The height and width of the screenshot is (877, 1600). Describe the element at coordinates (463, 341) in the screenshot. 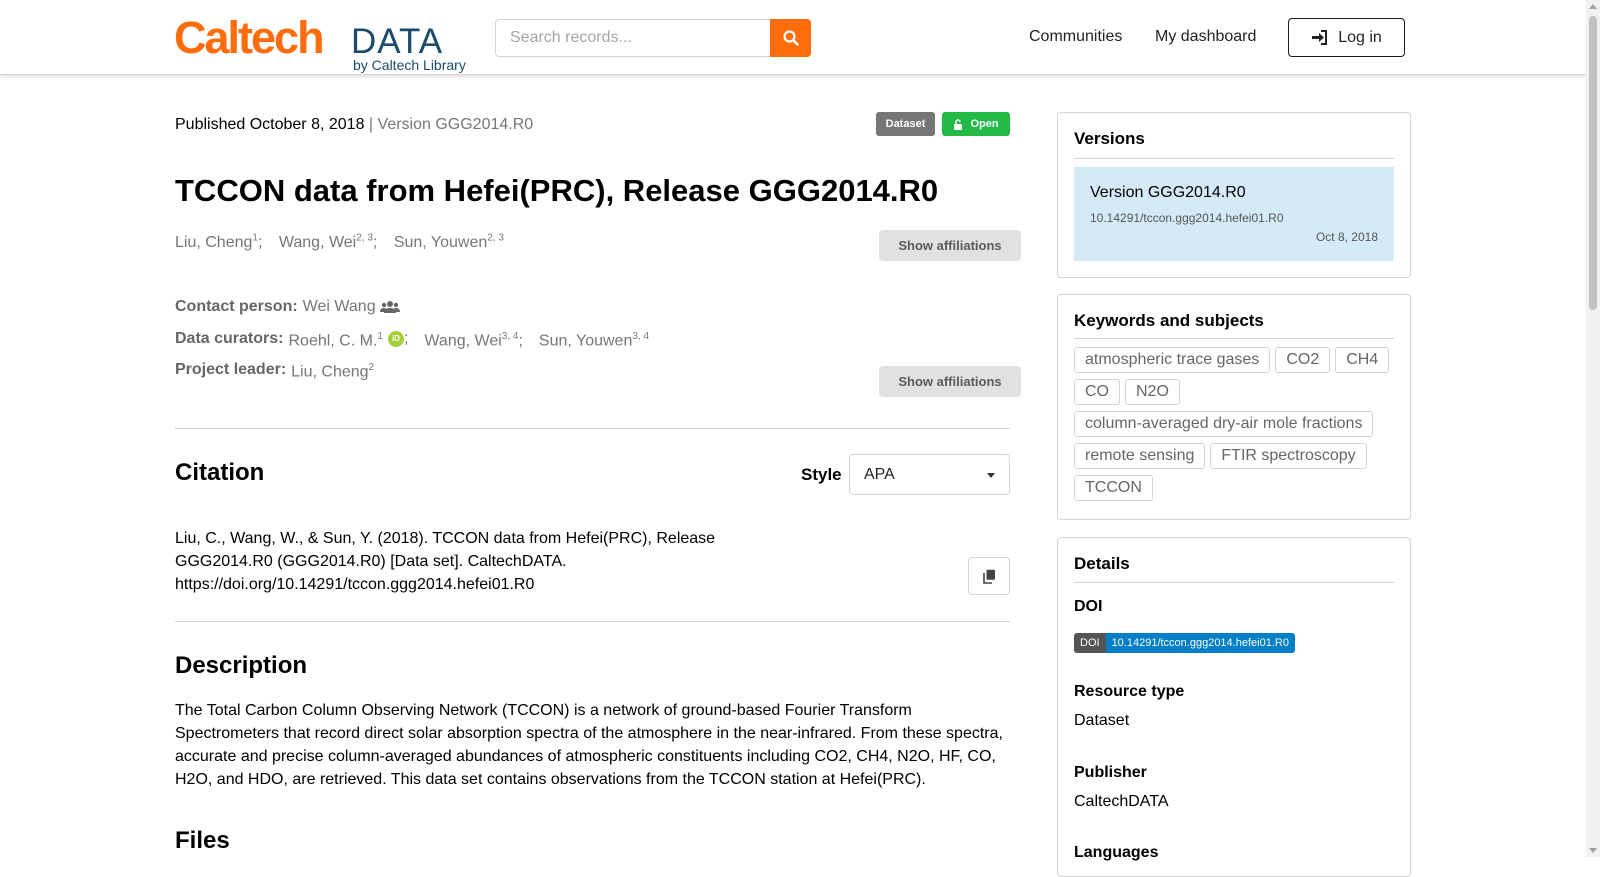

I see `curator-name: Wang, Wei` at that location.